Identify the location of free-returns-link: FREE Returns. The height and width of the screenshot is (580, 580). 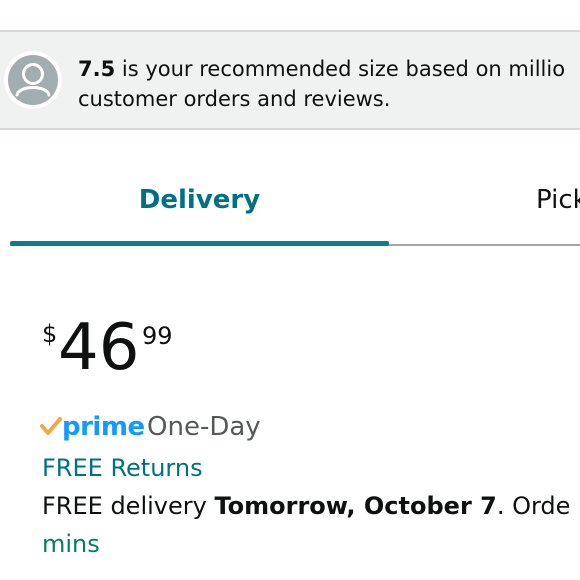
(122, 468).